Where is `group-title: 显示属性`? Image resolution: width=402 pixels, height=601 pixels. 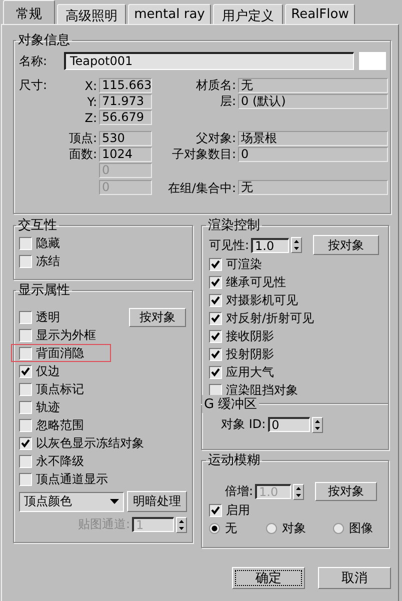
group-title: 显示属性 is located at coordinates (44, 290).